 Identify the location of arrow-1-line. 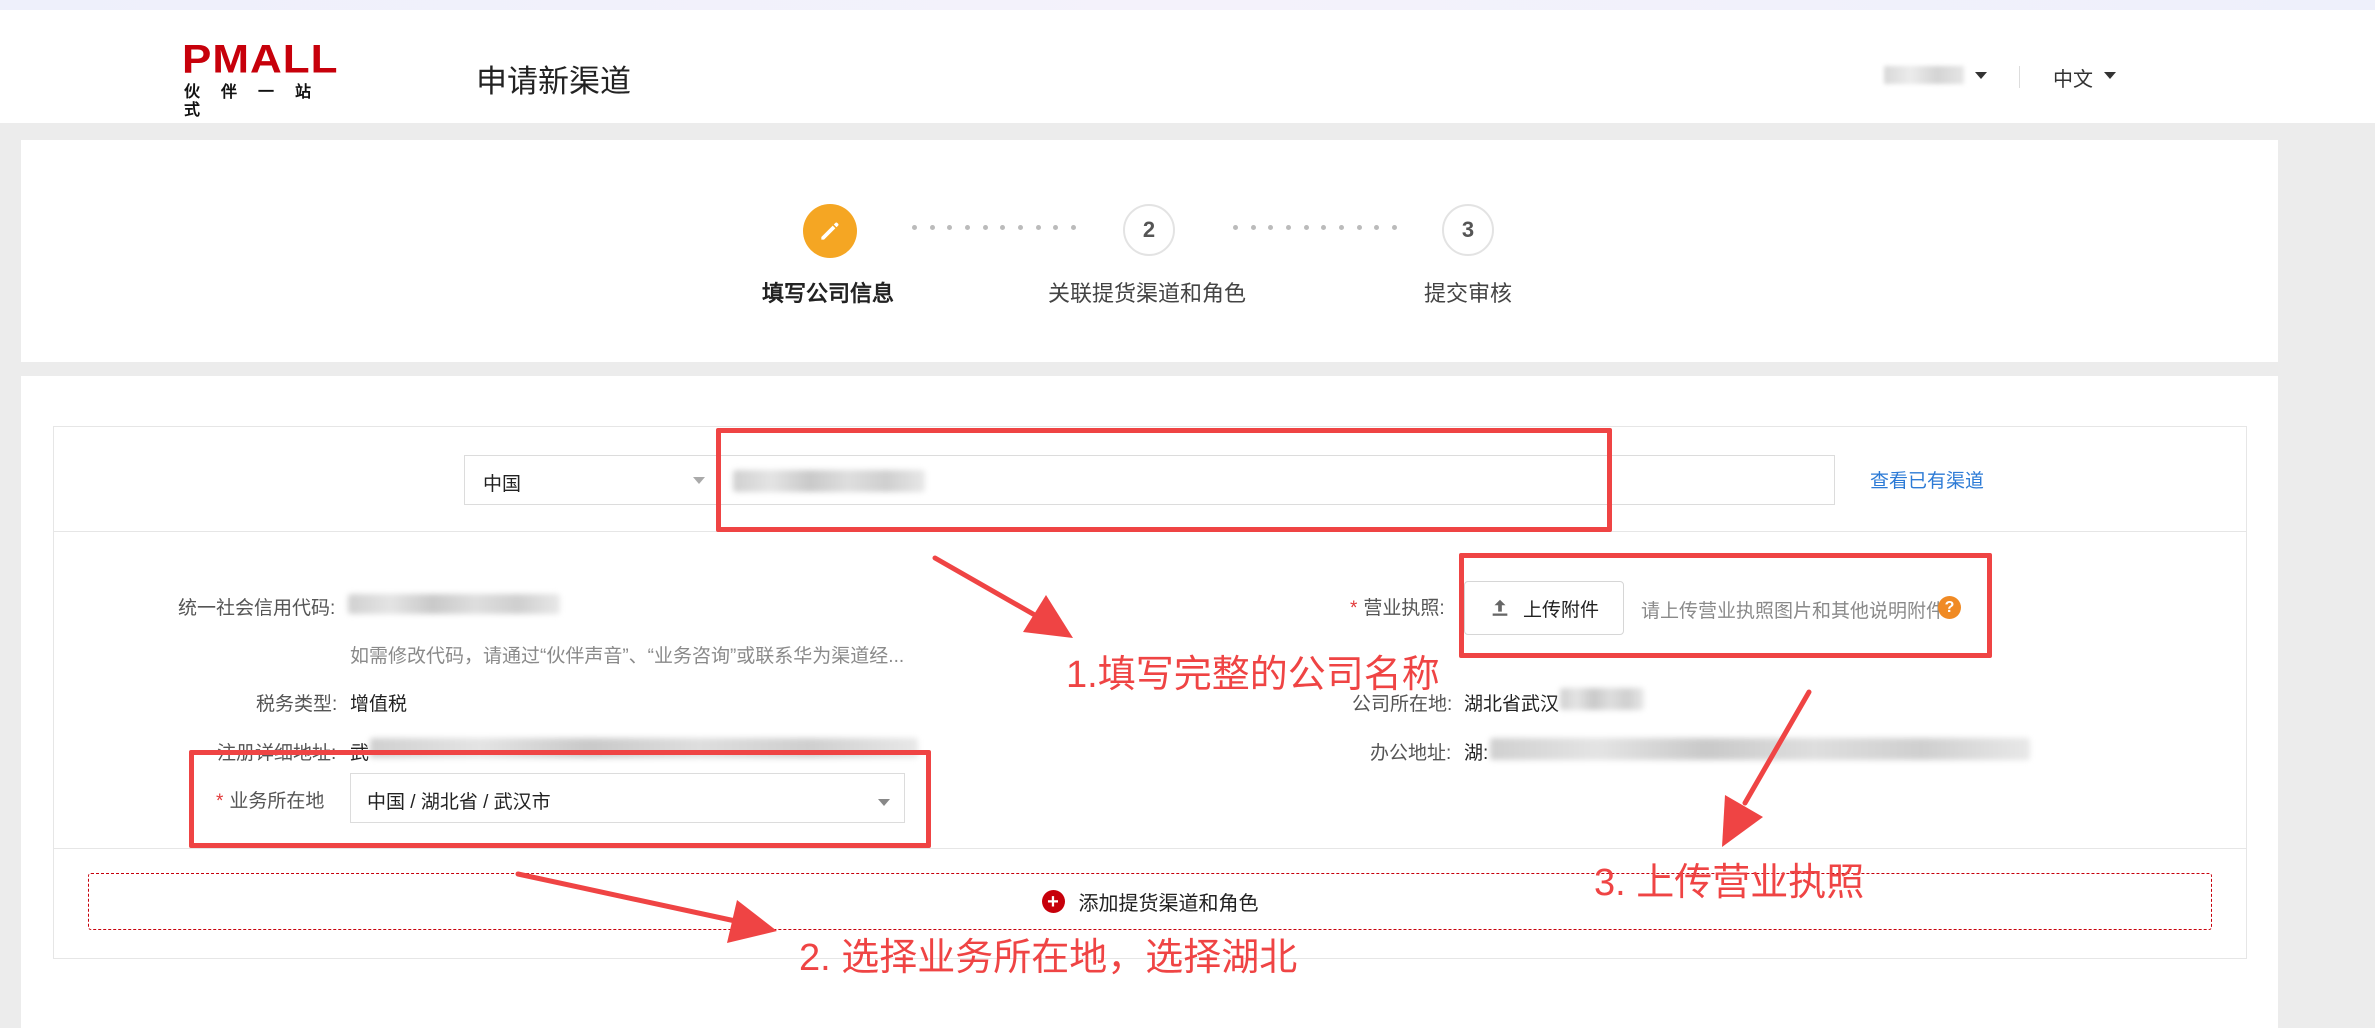
(987, 588).